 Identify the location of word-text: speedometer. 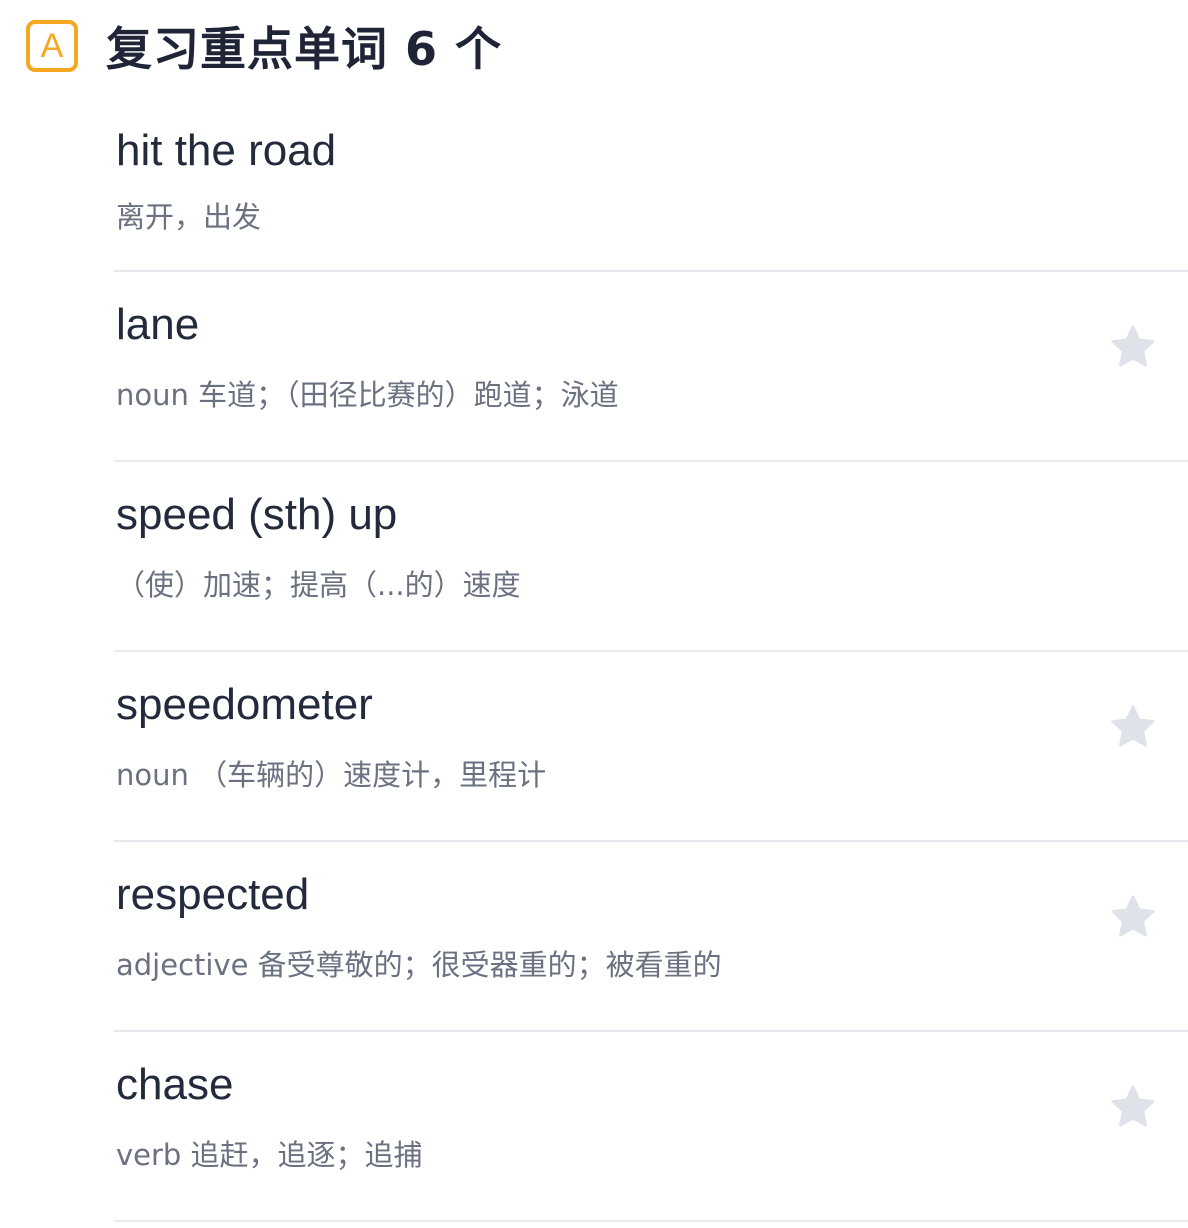
(244, 704).